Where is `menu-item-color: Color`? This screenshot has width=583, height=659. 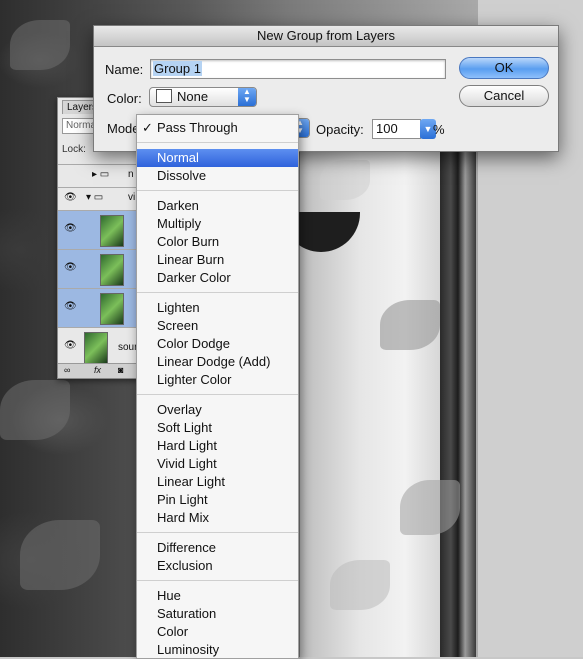
menu-item-color: Color is located at coordinates (217, 632).